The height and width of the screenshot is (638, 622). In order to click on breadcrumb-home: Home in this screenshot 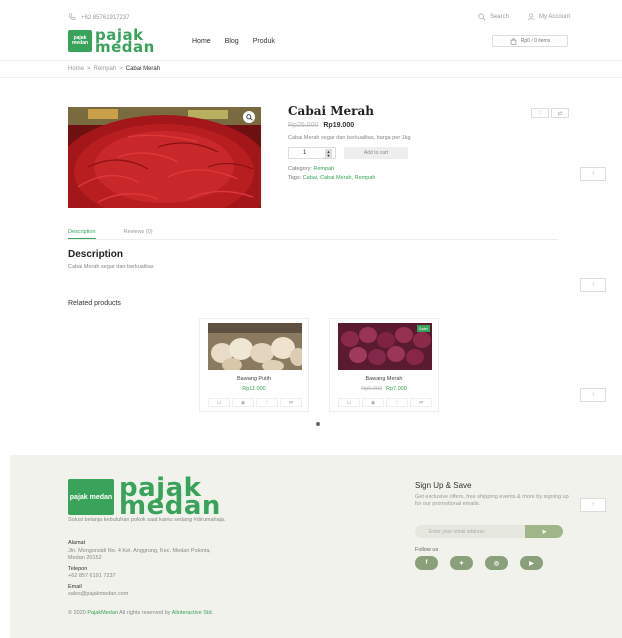, I will do `click(76, 69)`.